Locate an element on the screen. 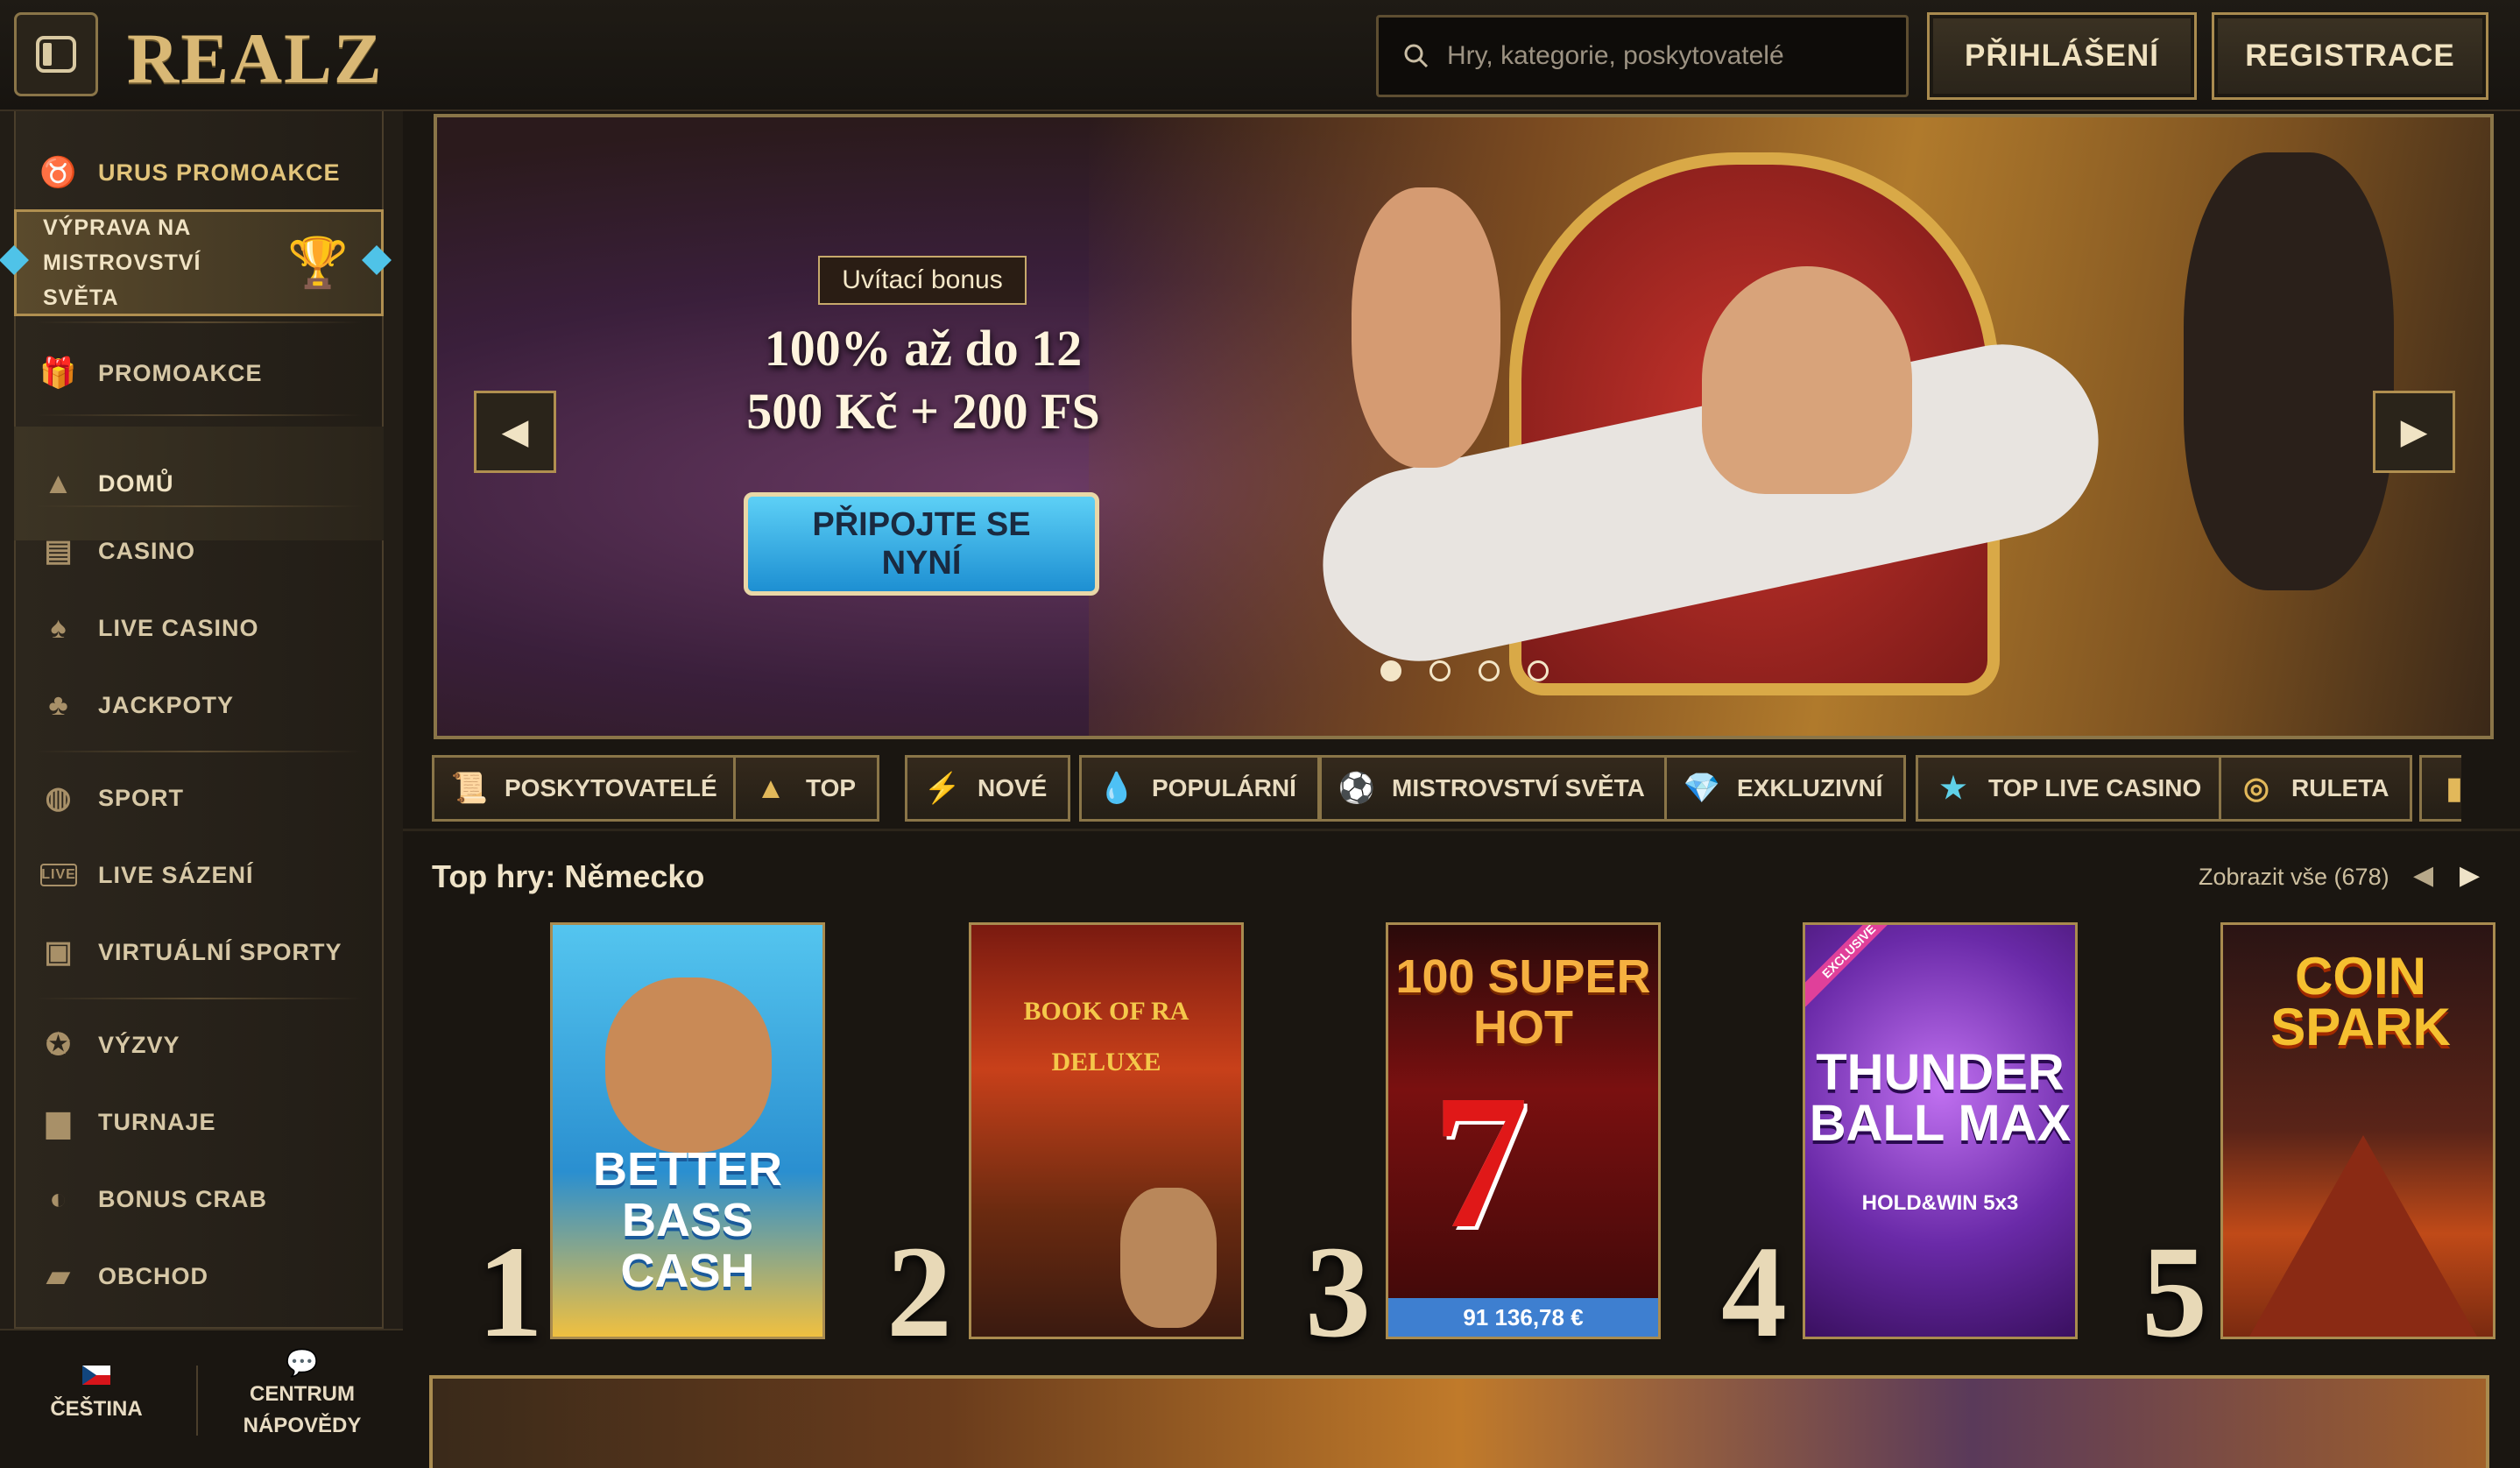 This screenshot has width=2520, height=1468. tab-label: RULETA is located at coordinates (2340, 787).